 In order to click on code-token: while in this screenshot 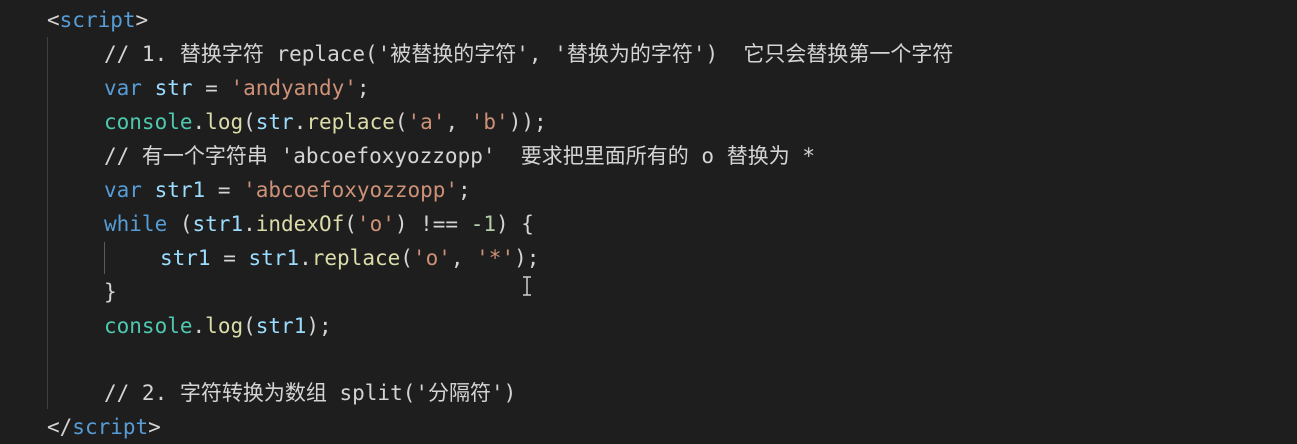, I will do `click(136, 224)`.